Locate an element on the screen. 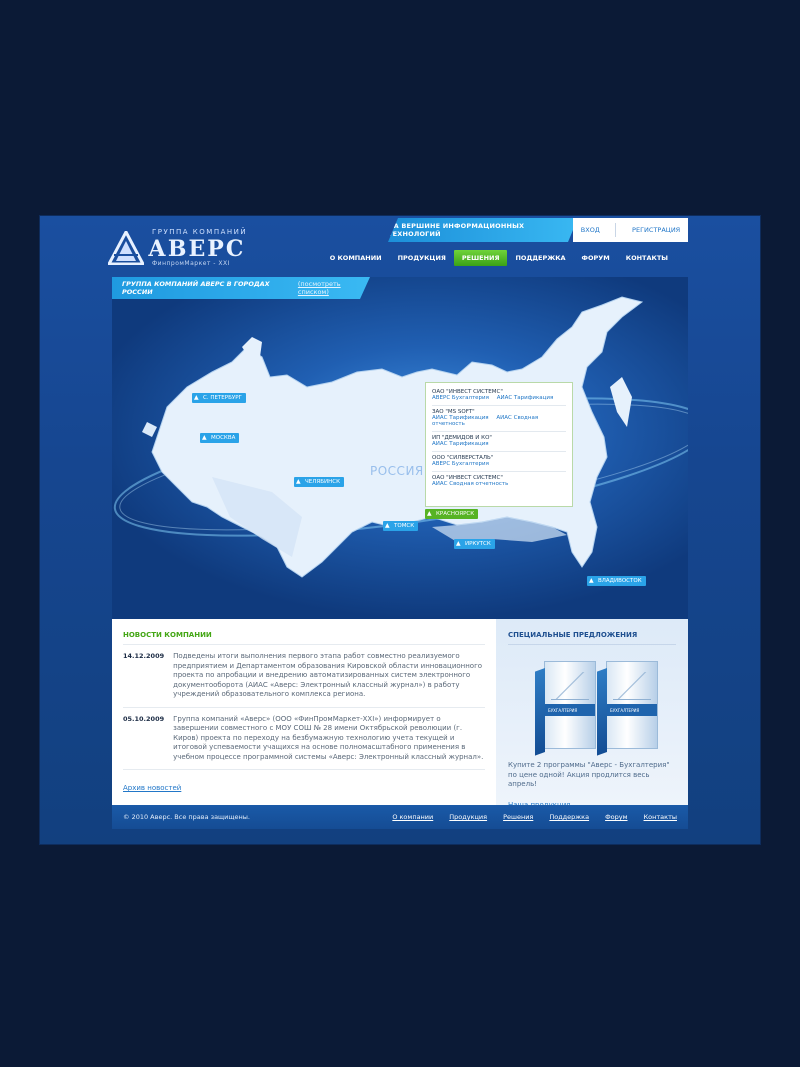 The image size is (800, 1067). nav-item-forum: Форум is located at coordinates (596, 258).